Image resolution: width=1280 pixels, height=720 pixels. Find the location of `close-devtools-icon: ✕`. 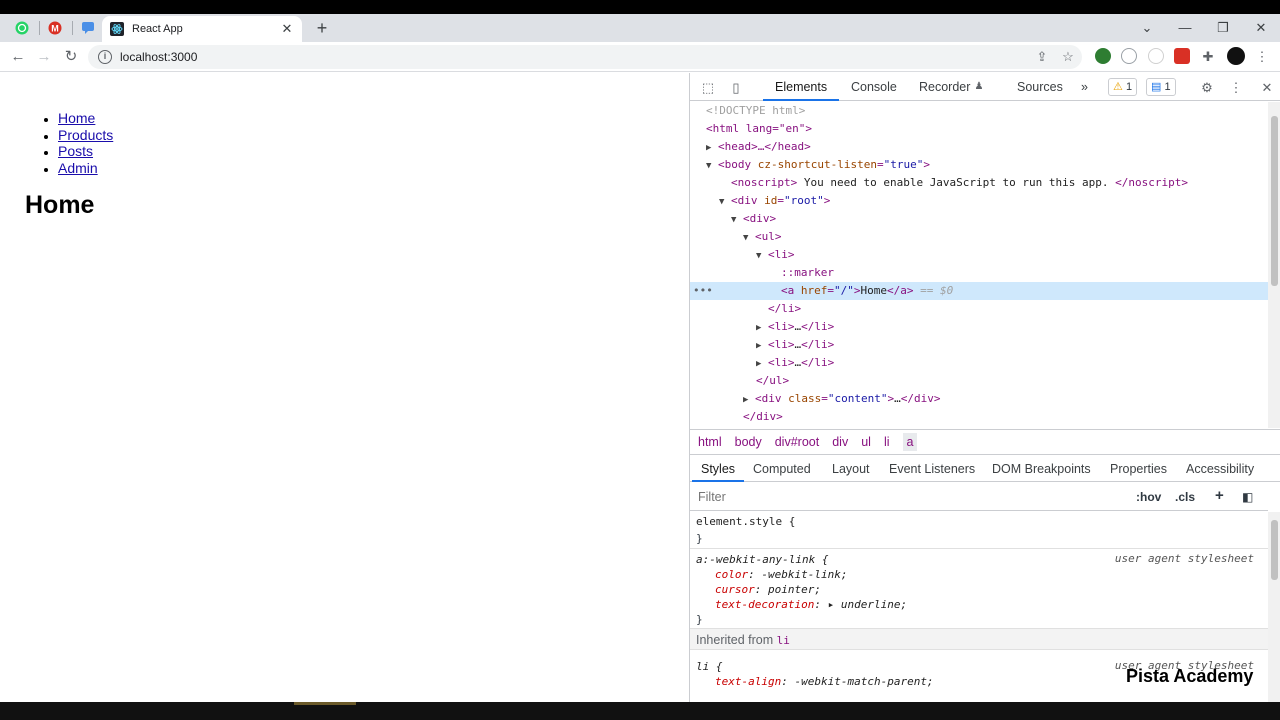

close-devtools-icon: ✕ is located at coordinates (1267, 88).